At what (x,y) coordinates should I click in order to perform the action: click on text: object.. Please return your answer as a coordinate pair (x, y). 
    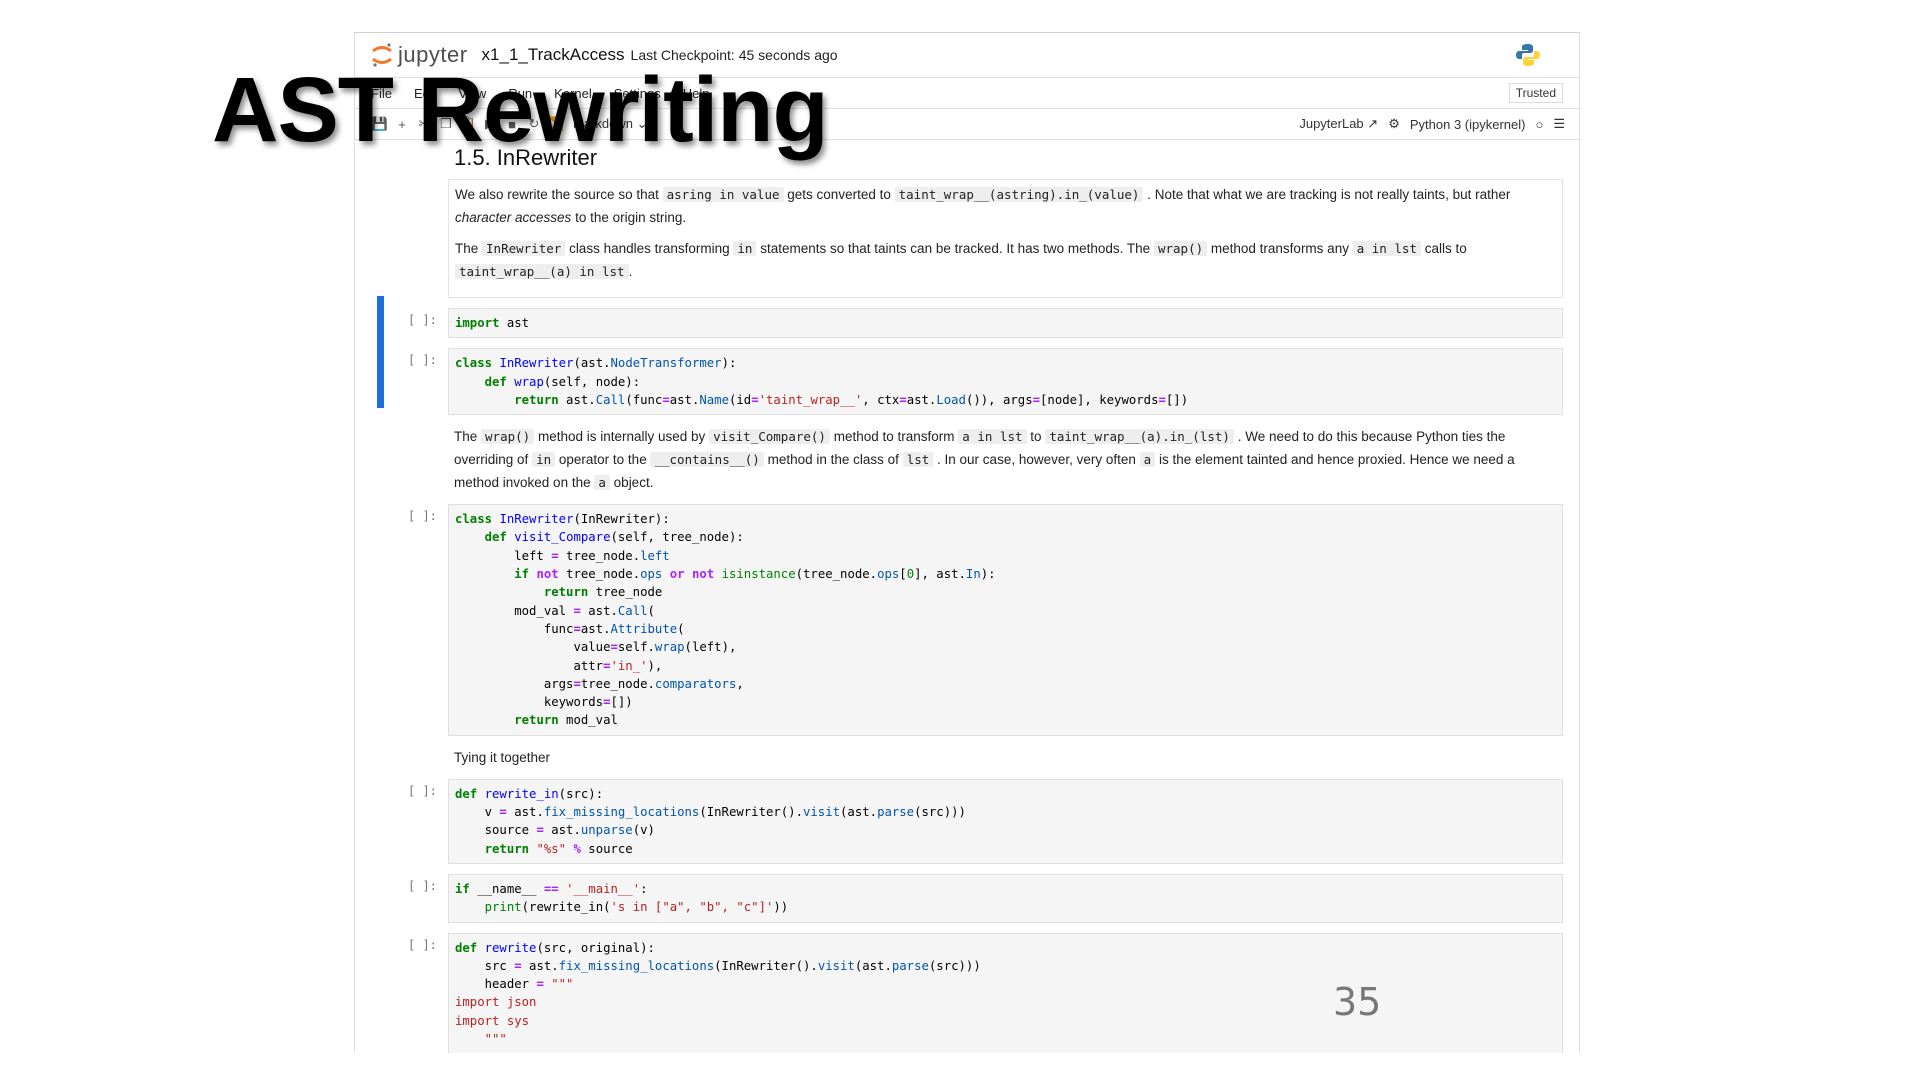
    Looking at the image, I should click on (633, 483).